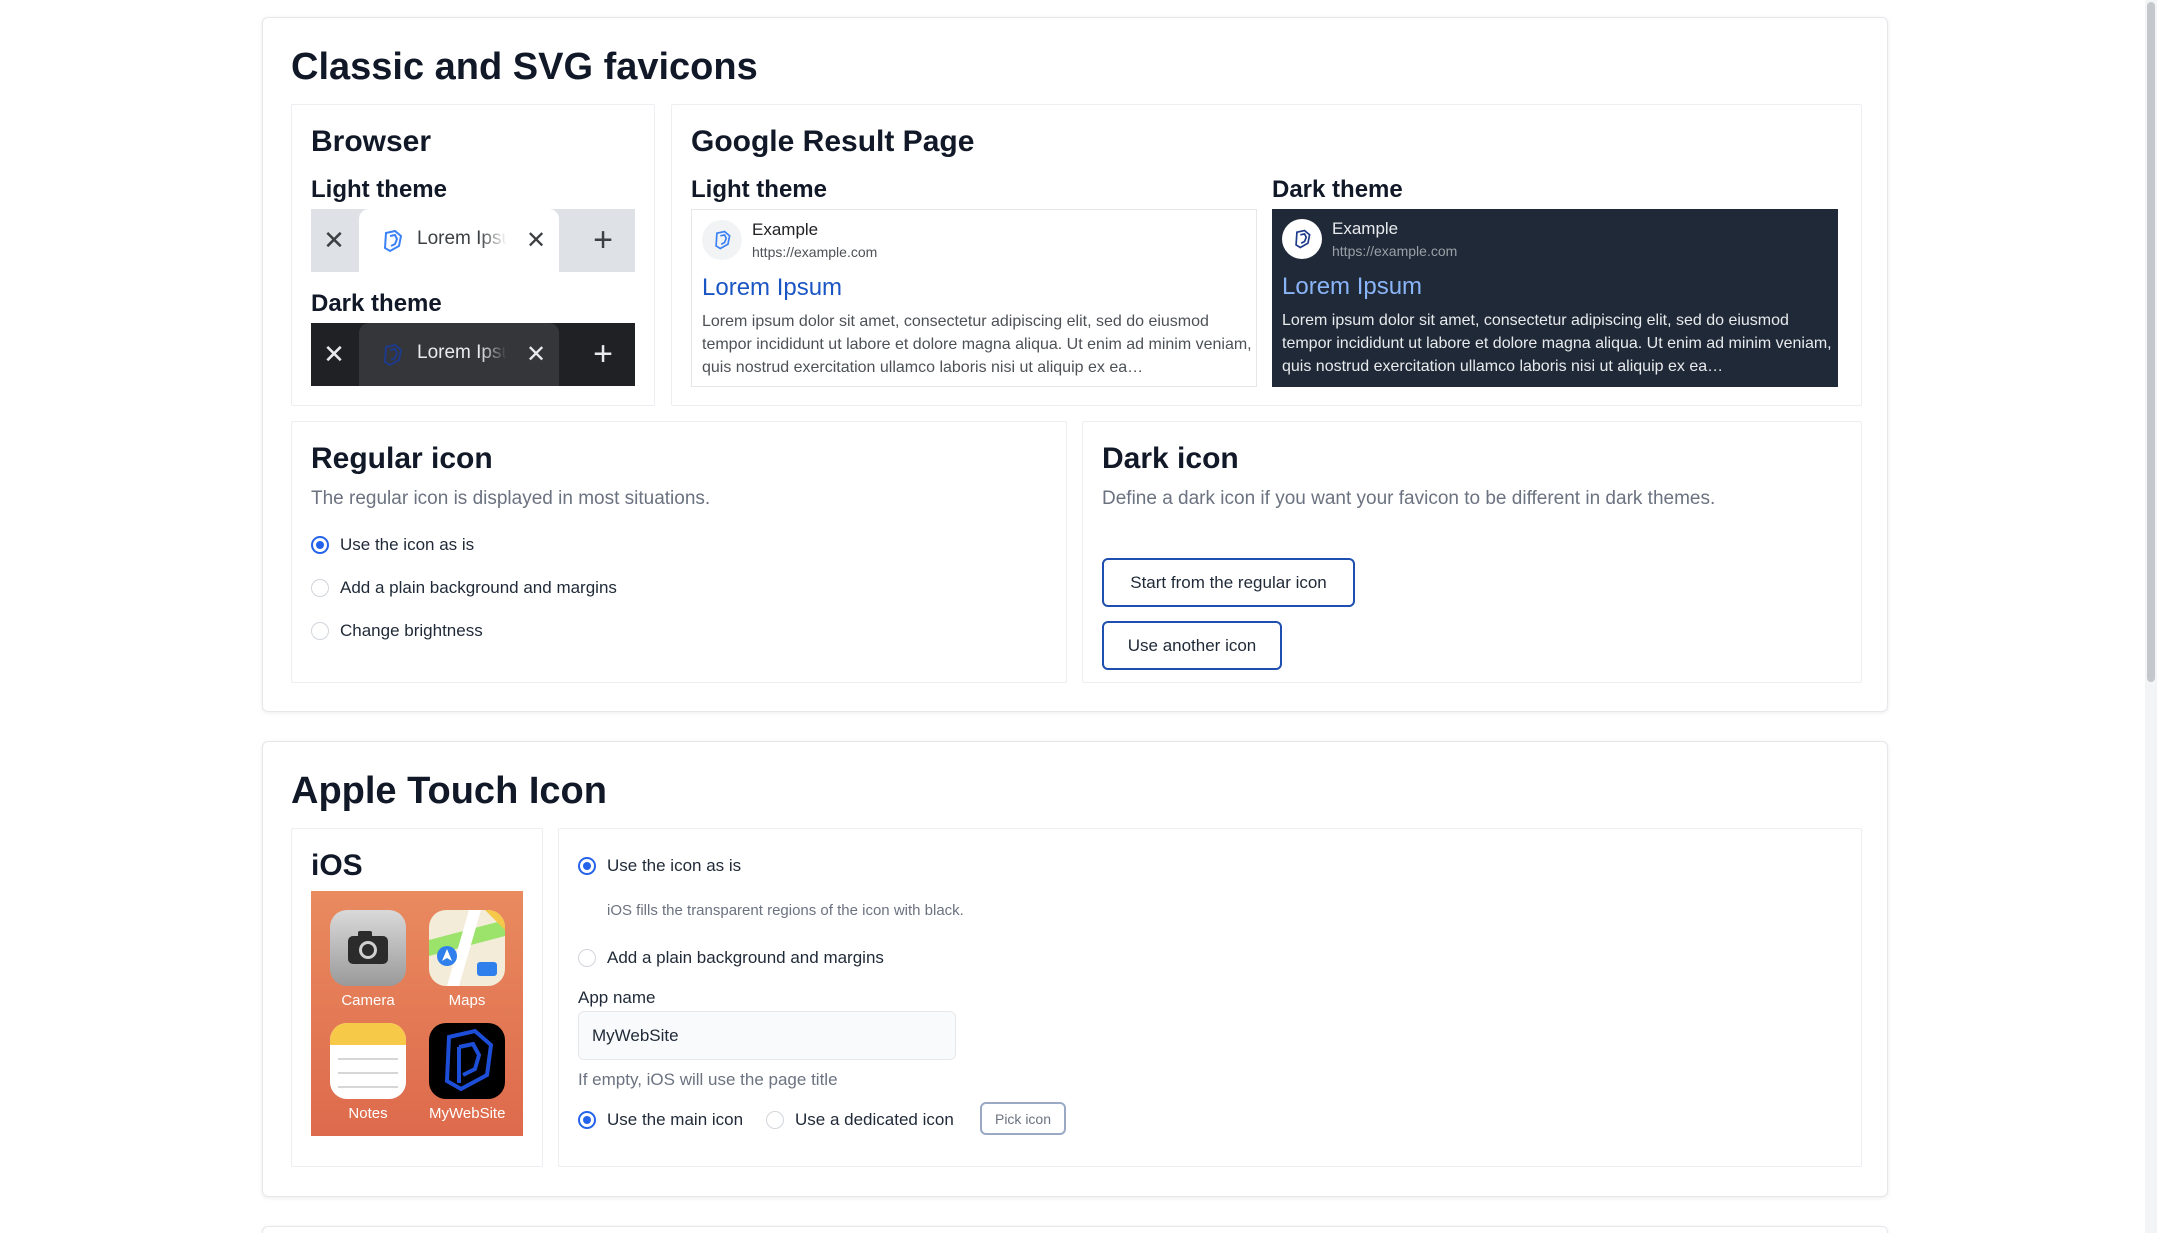  What do you see at coordinates (1075, 1229) in the screenshot?
I see `next-card` at bounding box center [1075, 1229].